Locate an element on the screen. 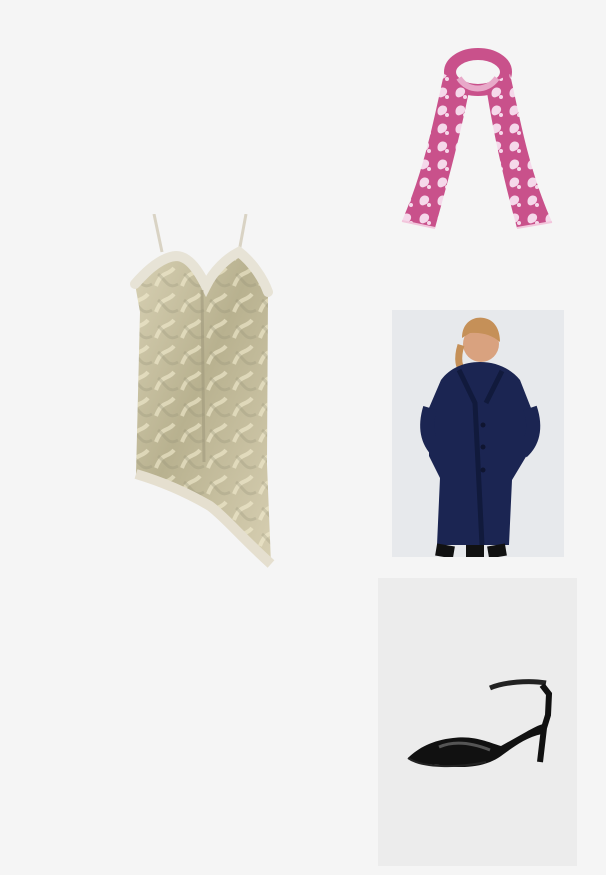 The width and height of the screenshot is (606, 875). coat-image is located at coordinates (478, 433).